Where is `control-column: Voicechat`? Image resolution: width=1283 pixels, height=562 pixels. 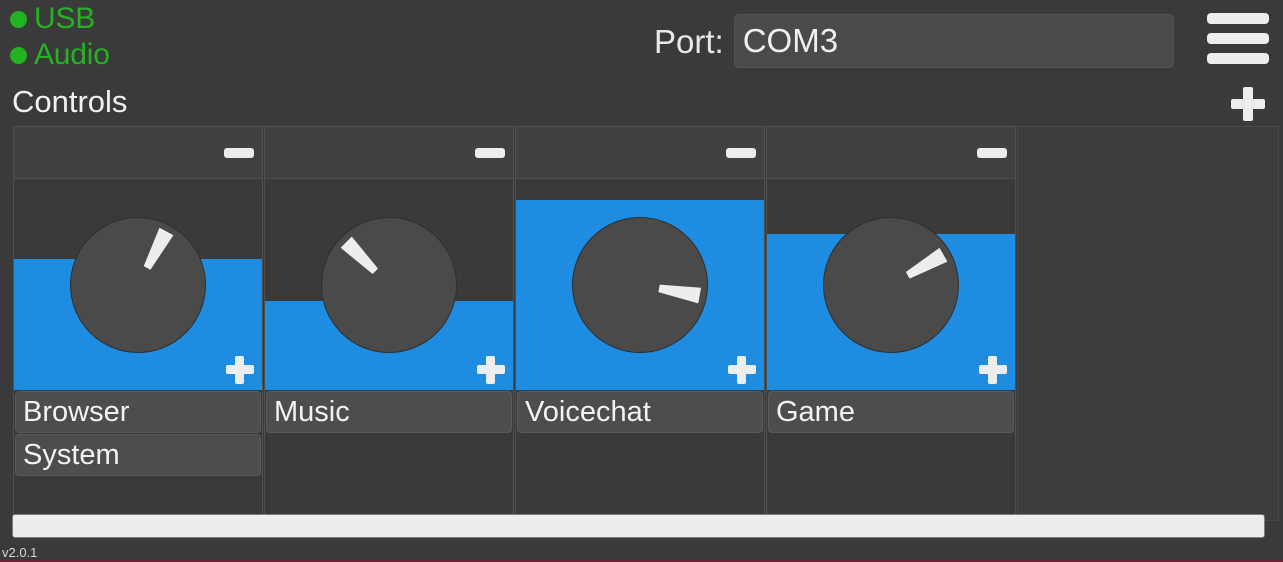 control-column: Voicechat is located at coordinates (640, 323).